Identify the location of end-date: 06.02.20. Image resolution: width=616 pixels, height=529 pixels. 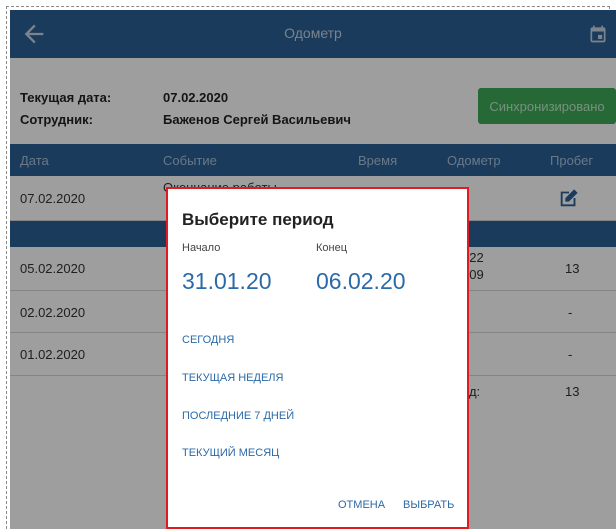
(361, 281).